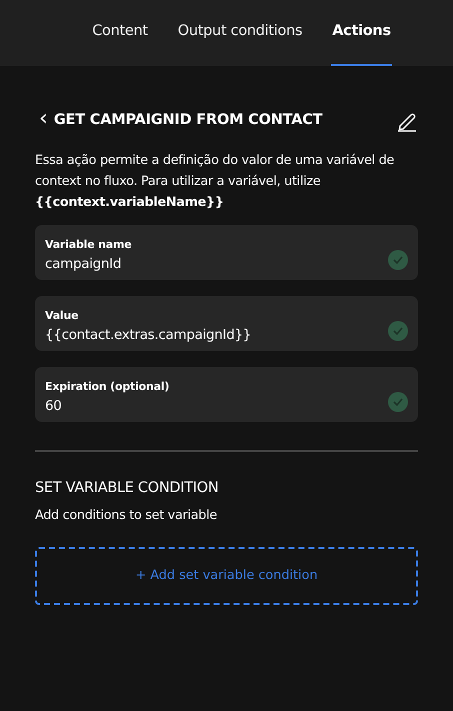 This screenshot has width=453, height=711. I want to click on field-label: Variable name, so click(88, 245).